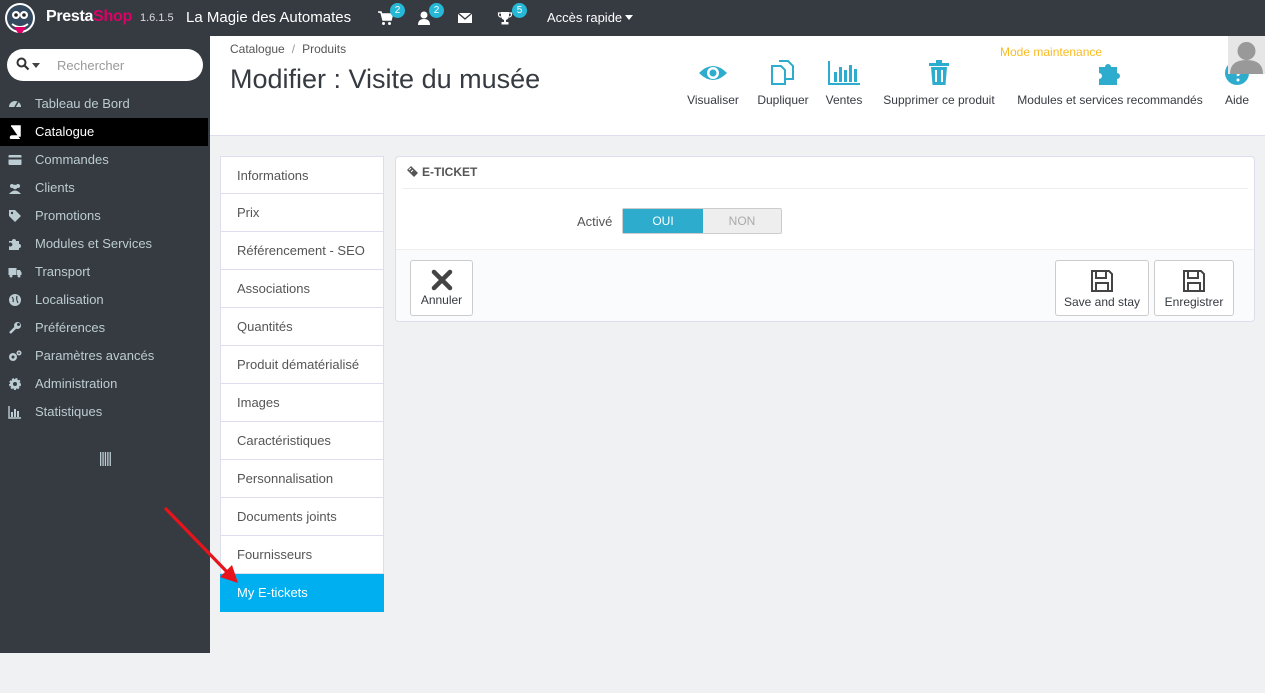  I want to click on sales-button: Ventes, so click(844, 83).